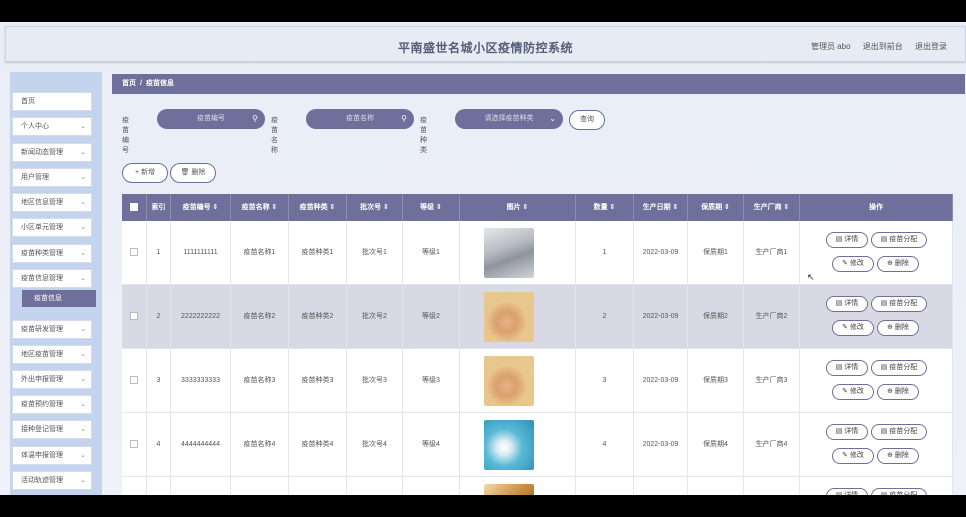 The height and width of the screenshot is (517, 966). I want to click on sidebar-item: 首页, so click(52, 101).